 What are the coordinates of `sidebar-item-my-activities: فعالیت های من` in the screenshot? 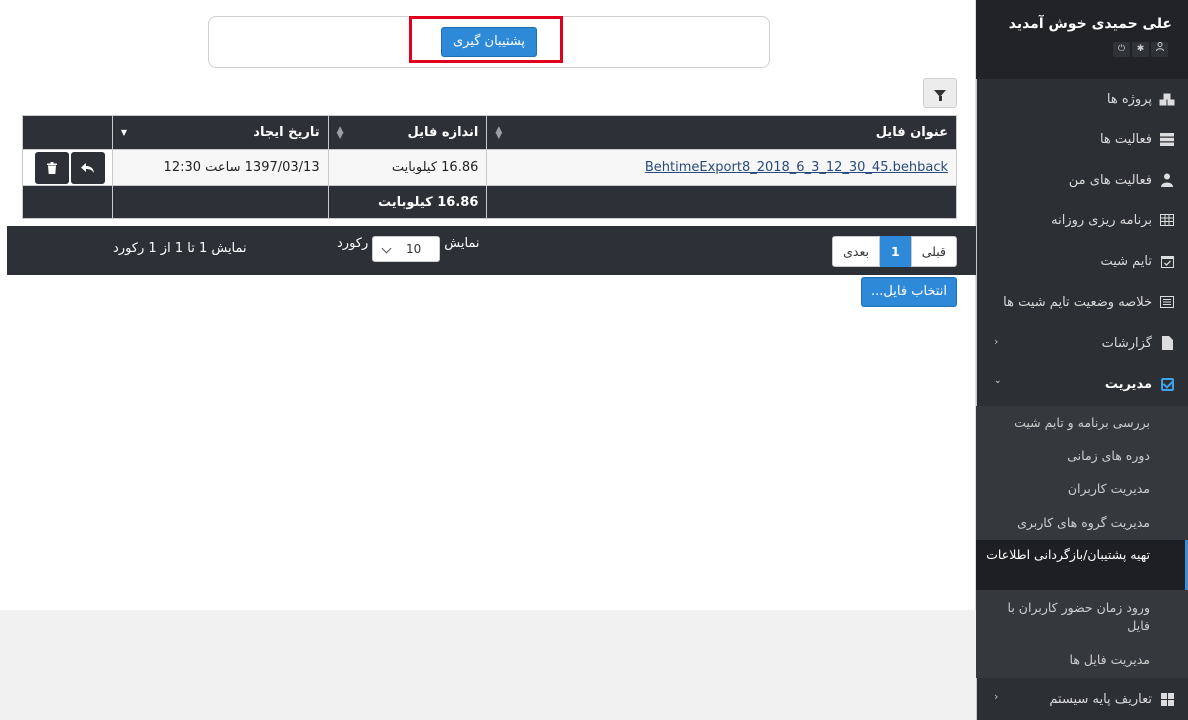 It's located at (1082, 180).